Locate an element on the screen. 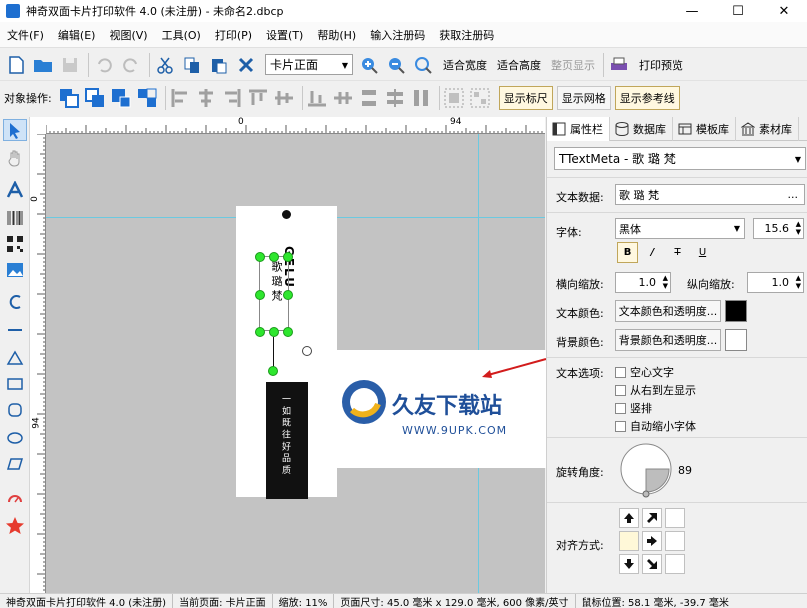  strikethrough-button: T is located at coordinates (677, 252).